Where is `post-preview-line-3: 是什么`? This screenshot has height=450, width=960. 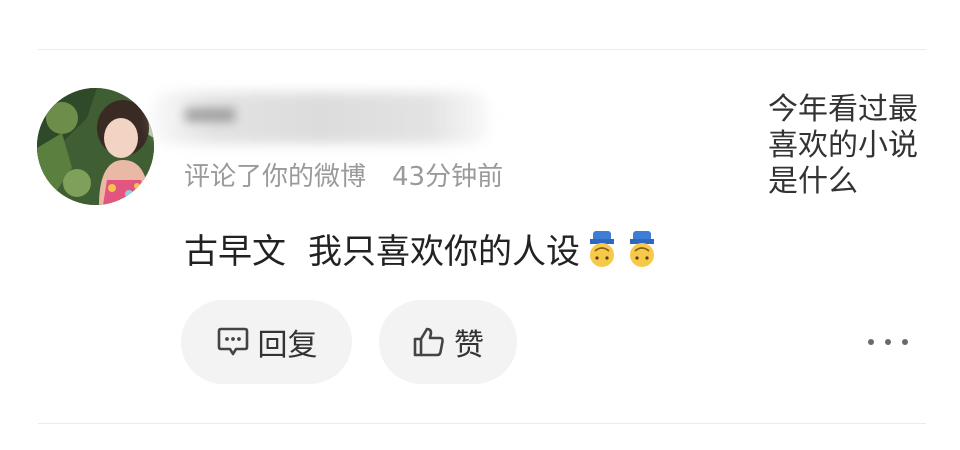 post-preview-line-3: 是什么 is located at coordinates (813, 181).